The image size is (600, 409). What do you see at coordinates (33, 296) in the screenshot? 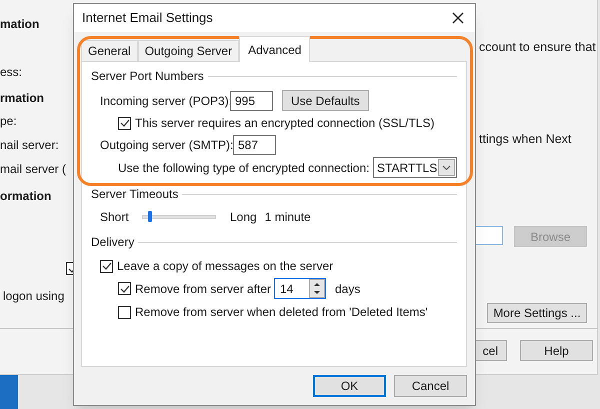
I see `option-label: logon using` at bounding box center [33, 296].